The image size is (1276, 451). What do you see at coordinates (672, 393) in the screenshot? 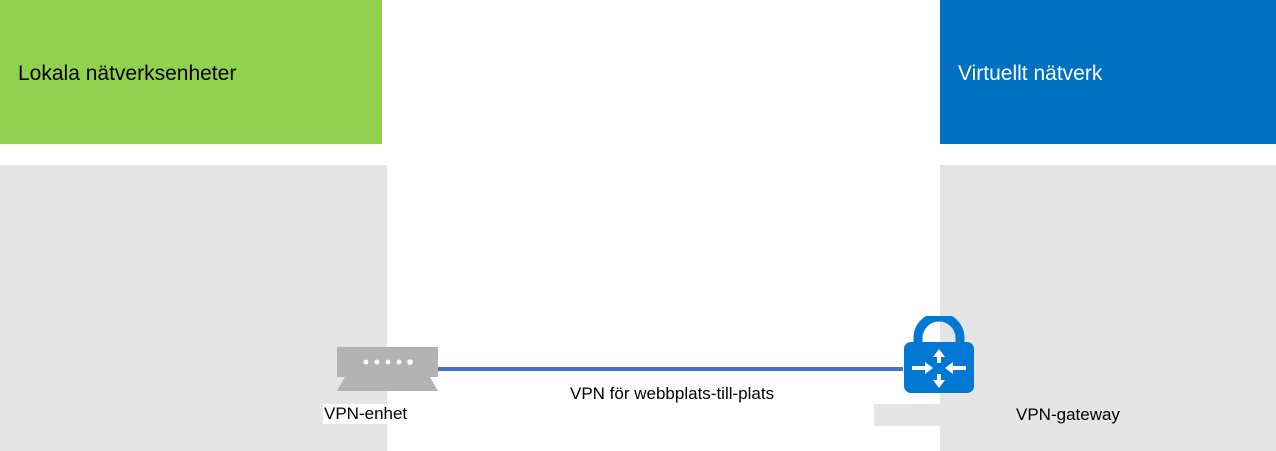
I see `connection-label: VPN för webbplats-till-plats` at bounding box center [672, 393].